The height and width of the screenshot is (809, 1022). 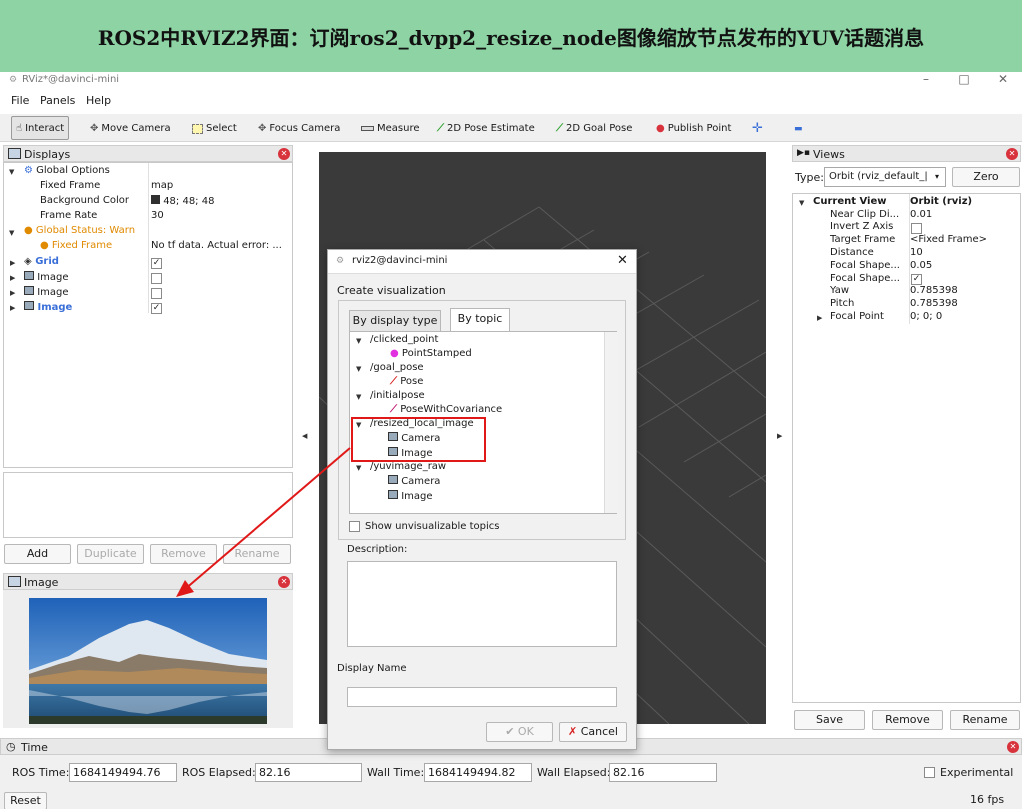 I want to click on reset-button: Reset, so click(x=25, y=800).